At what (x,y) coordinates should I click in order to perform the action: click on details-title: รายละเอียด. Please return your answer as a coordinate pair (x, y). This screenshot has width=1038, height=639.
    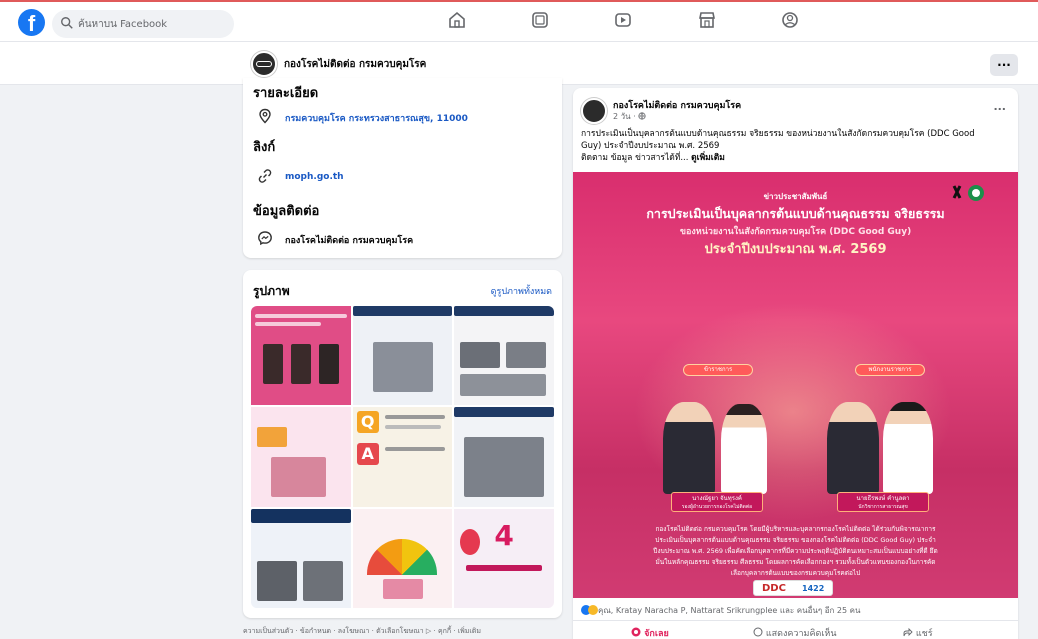
    Looking at the image, I should click on (286, 93).